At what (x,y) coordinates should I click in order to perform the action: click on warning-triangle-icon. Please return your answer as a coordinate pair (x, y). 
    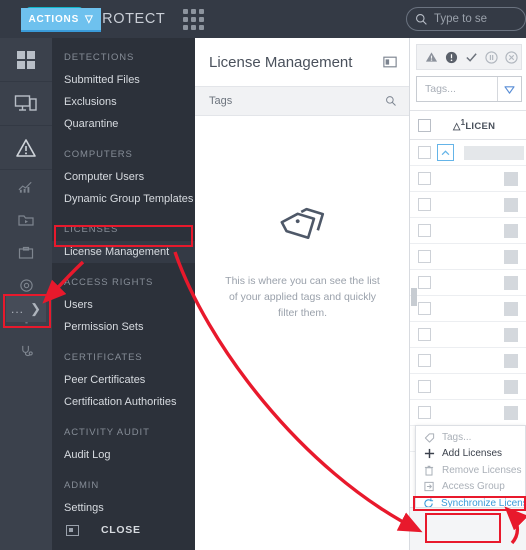
    Looking at the image, I should click on (431, 57).